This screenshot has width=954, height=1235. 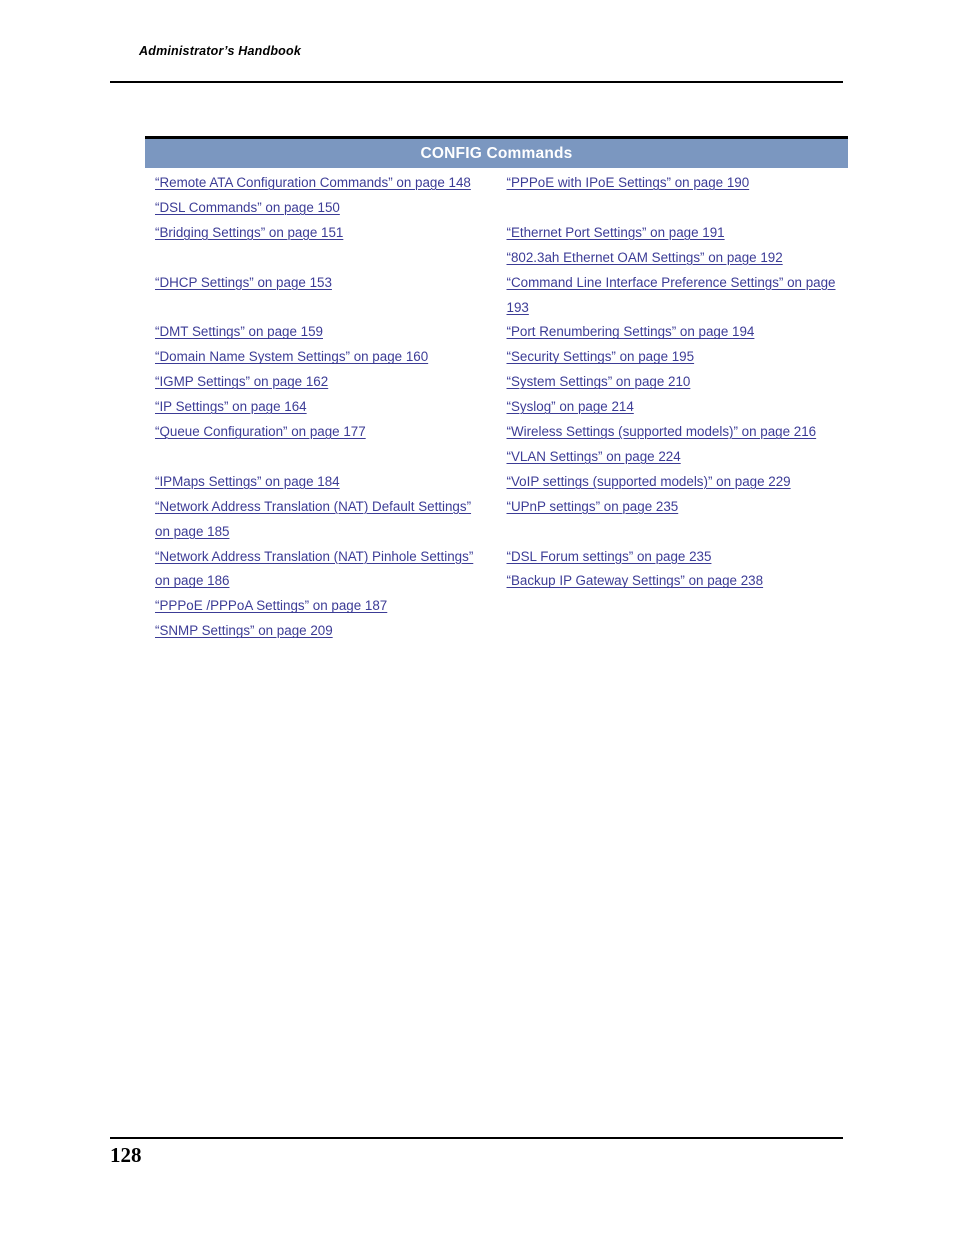 I want to click on page-number: 128, so click(x=126, y=1155).